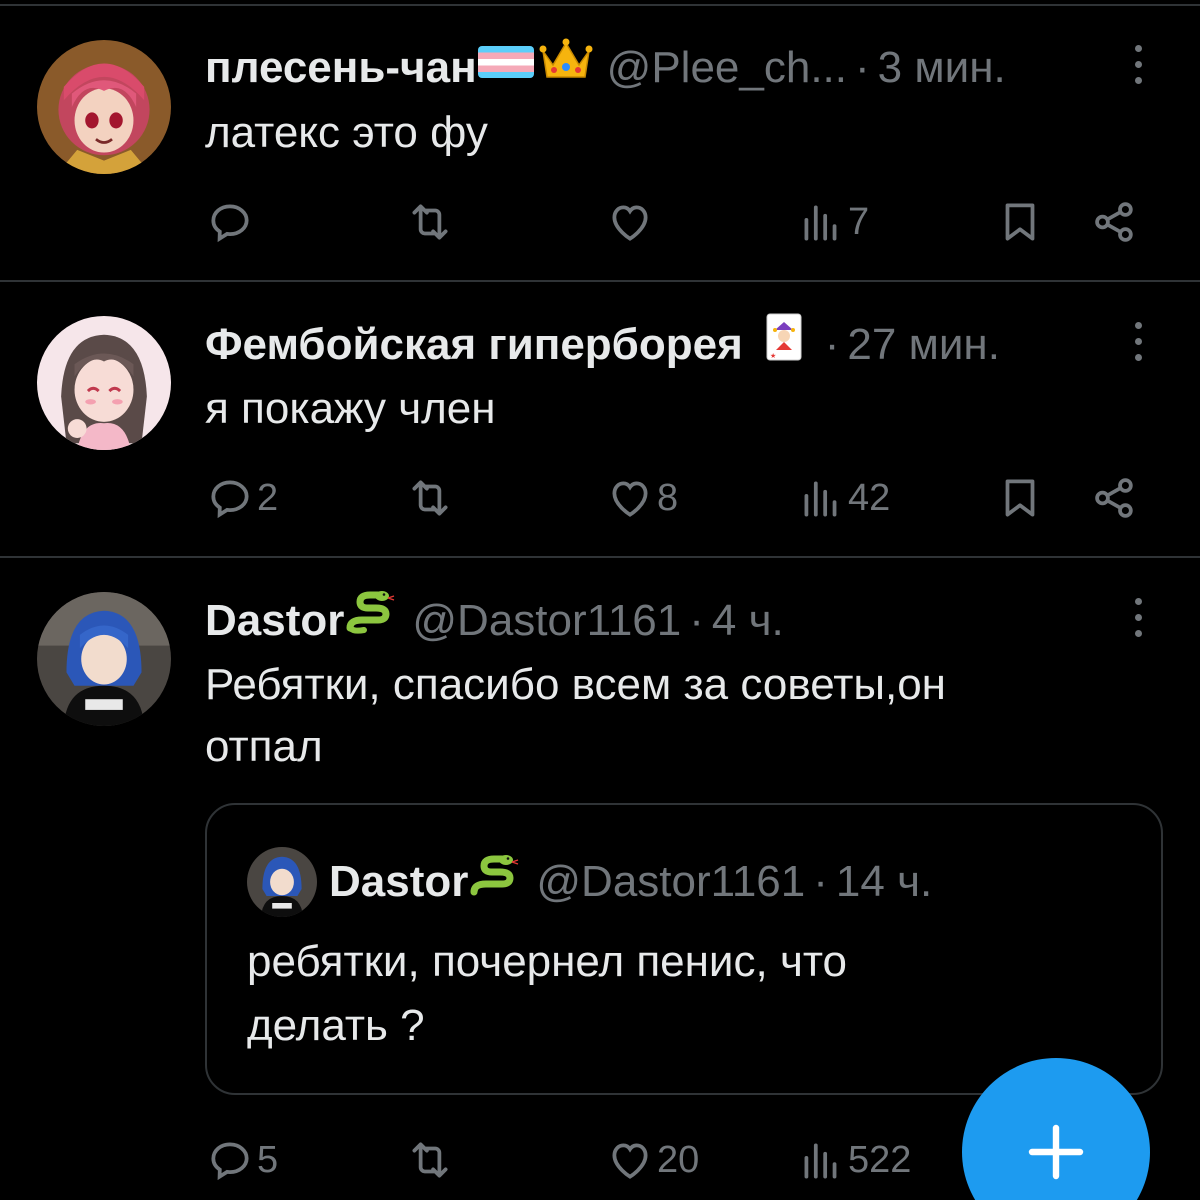 The image size is (1200, 1200). Describe the element at coordinates (566, 68) in the screenshot. I see `crown-emoji` at that location.